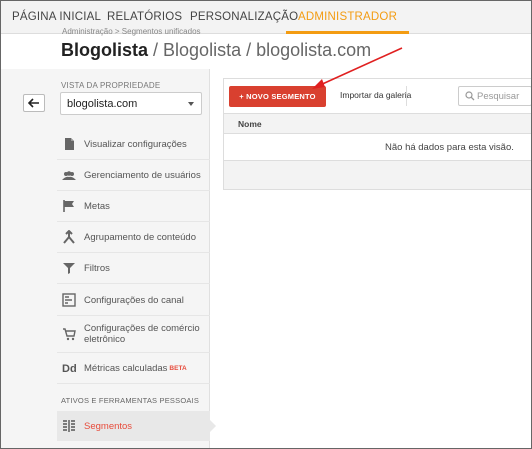 The width and height of the screenshot is (532, 449). What do you see at coordinates (142, 334) in the screenshot?
I see `sidebar-item-label: Configurações de comércio eletrônico` at bounding box center [142, 334].